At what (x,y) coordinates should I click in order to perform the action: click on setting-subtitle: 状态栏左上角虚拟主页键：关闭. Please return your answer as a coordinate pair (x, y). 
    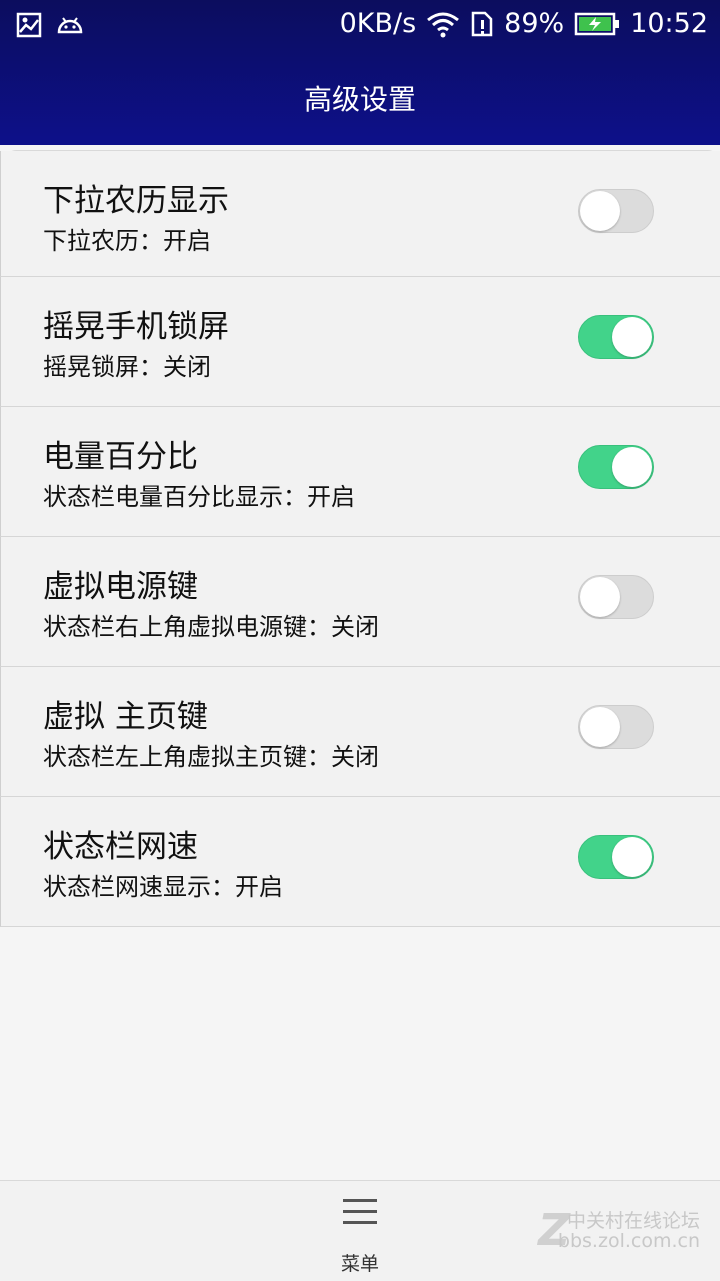
    Looking at the image, I should click on (211, 757).